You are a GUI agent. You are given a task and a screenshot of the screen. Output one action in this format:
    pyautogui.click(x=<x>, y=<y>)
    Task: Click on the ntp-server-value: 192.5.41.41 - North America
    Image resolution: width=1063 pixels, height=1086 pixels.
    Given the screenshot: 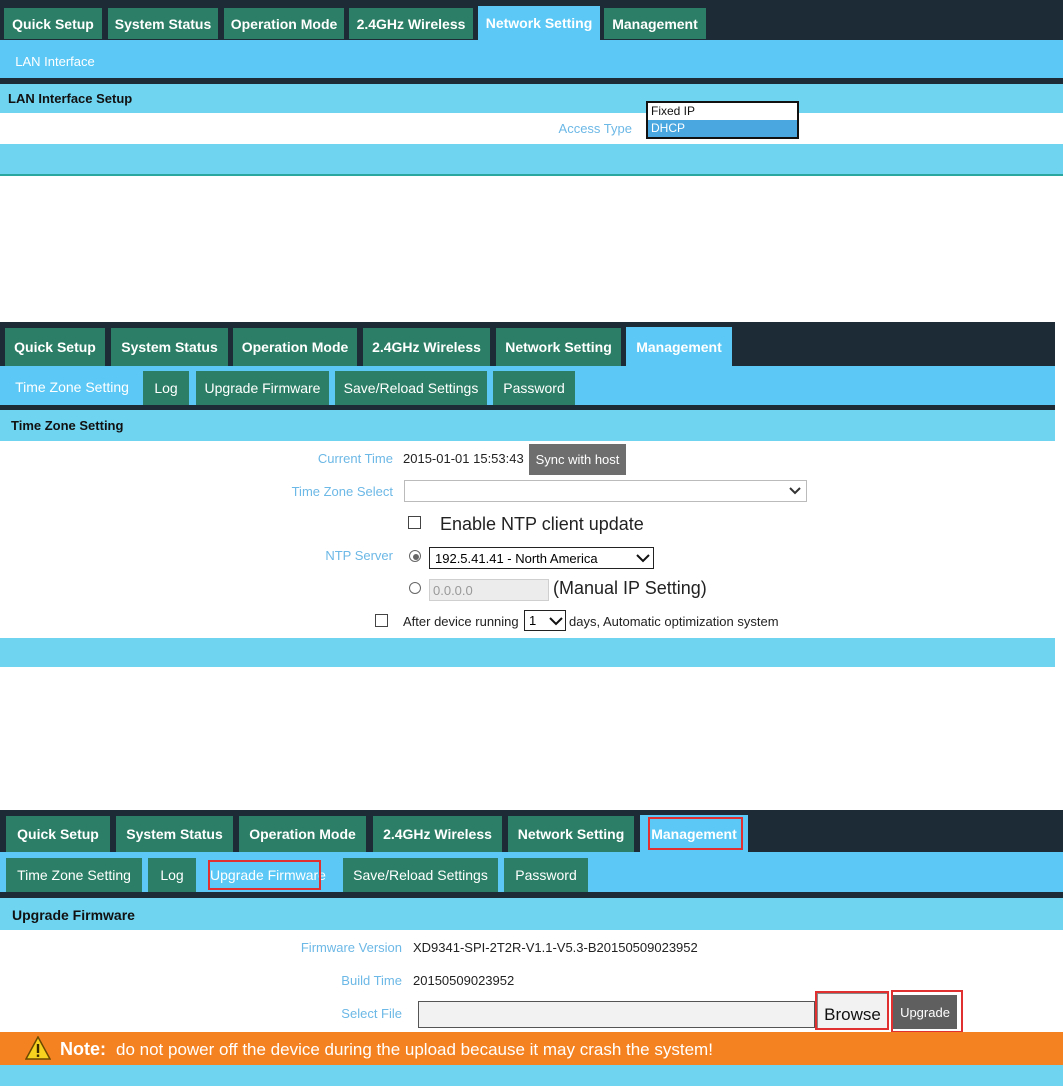 What is the action you would take?
    pyautogui.click(x=516, y=558)
    